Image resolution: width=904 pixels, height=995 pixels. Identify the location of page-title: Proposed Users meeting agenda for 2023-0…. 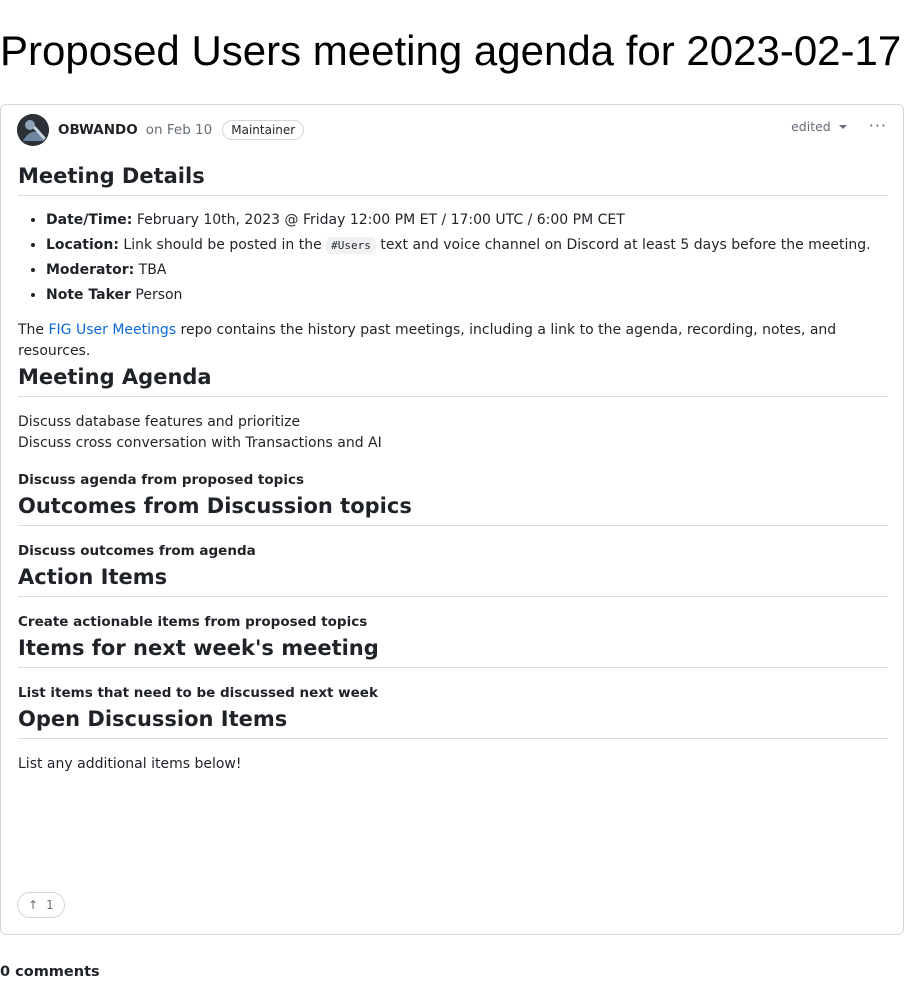
(451, 50).